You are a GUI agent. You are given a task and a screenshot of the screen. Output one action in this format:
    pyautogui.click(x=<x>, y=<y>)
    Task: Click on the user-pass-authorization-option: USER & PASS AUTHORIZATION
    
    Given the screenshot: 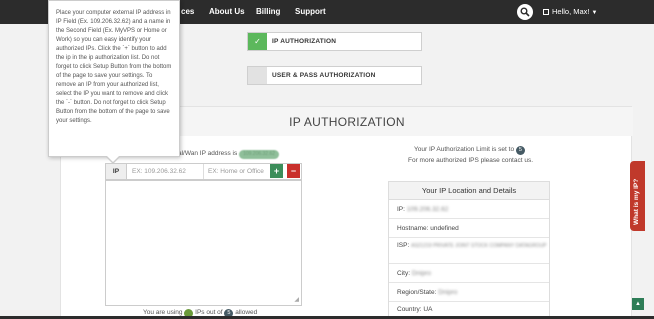 What is the action you would take?
    pyautogui.click(x=334, y=75)
    